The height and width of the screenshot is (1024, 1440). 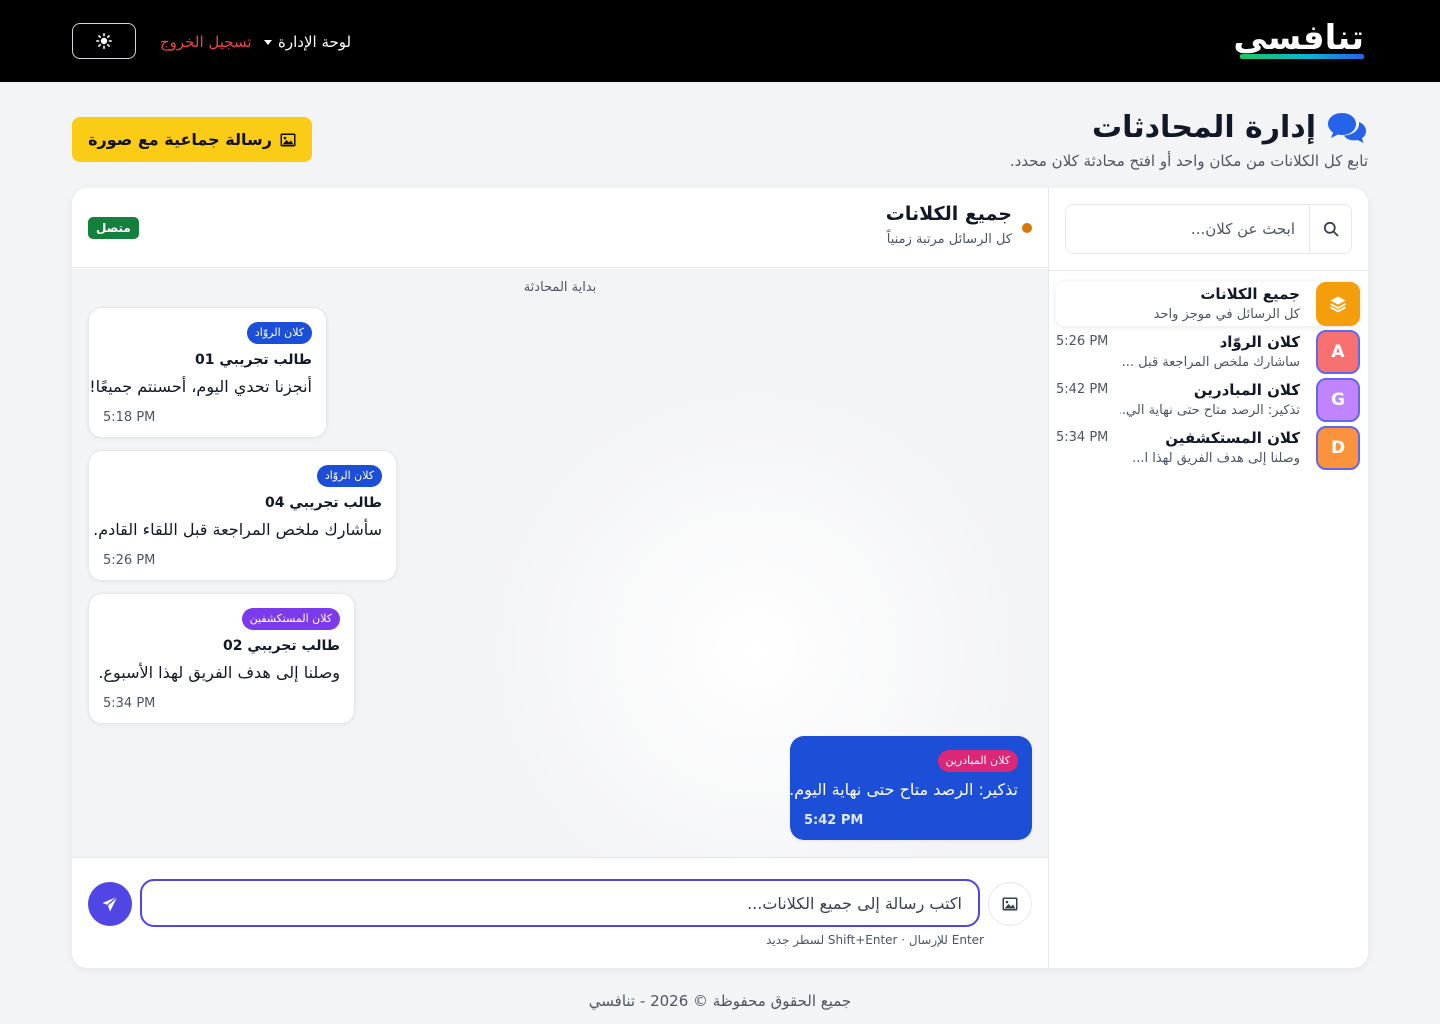 I want to click on logout-link: تسجيل الخروج, so click(x=206, y=42).